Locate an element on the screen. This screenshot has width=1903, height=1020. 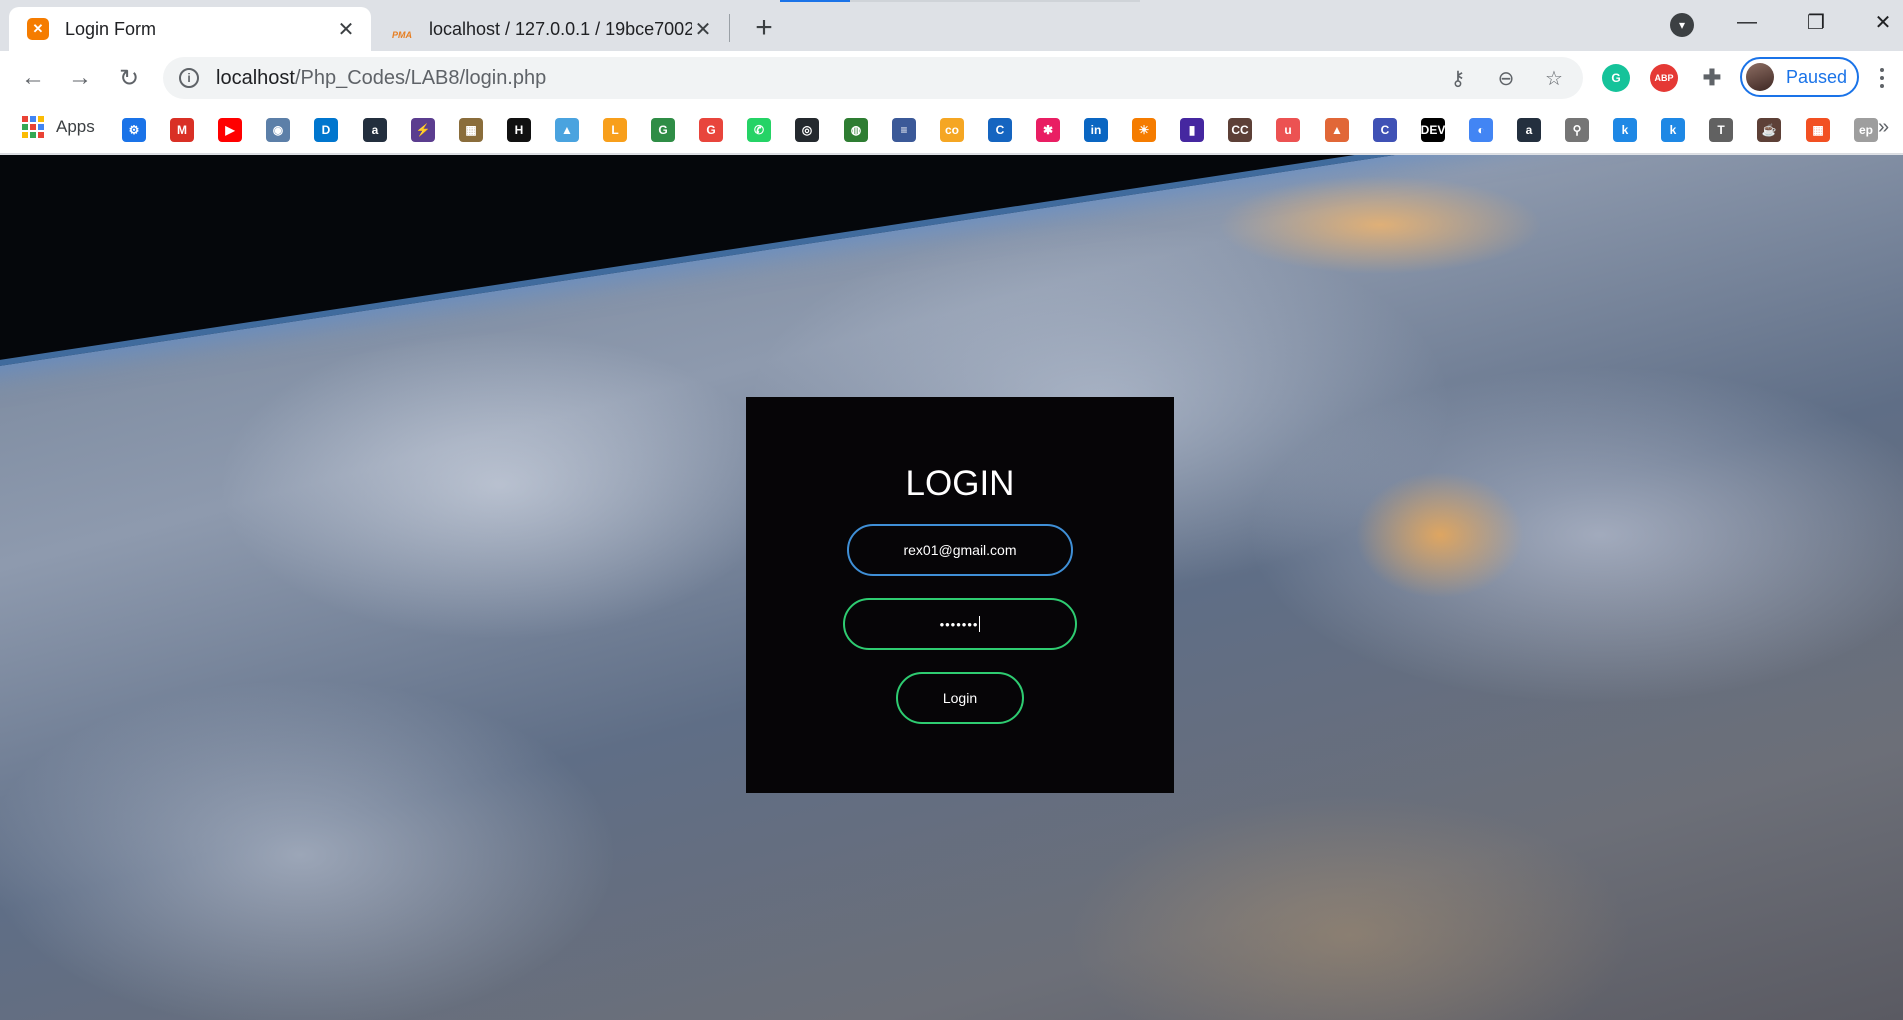
k-2-icon: k is located at coordinates (1673, 130).